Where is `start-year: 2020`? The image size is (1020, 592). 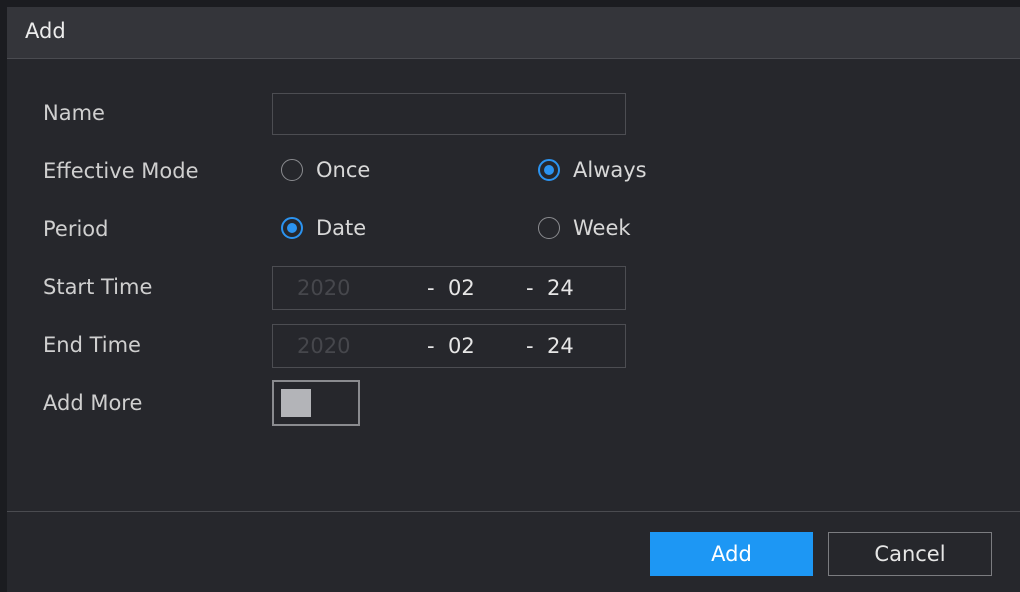 start-year: 2020 is located at coordinates (323, 288).